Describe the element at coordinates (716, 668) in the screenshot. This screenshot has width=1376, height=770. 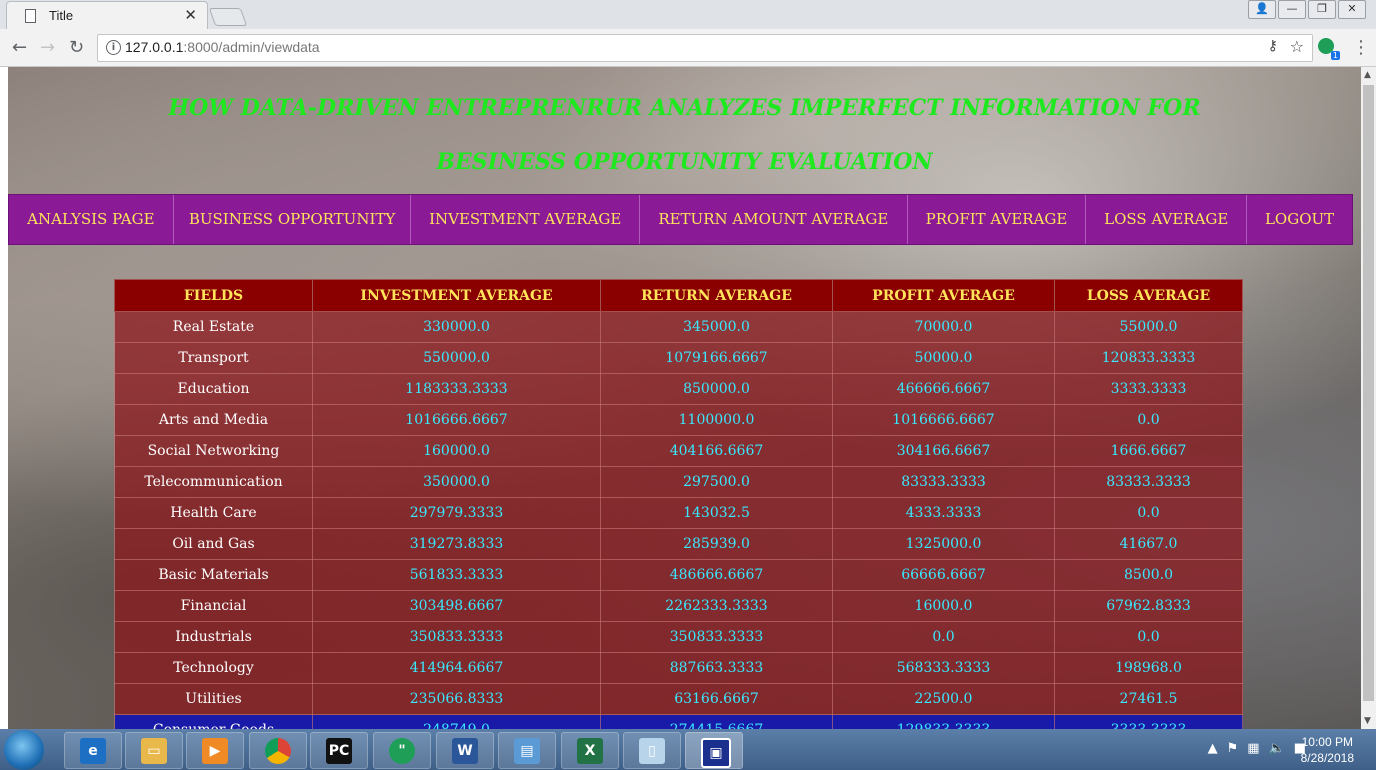
I see `value-cell: 887663.3333` at that location.